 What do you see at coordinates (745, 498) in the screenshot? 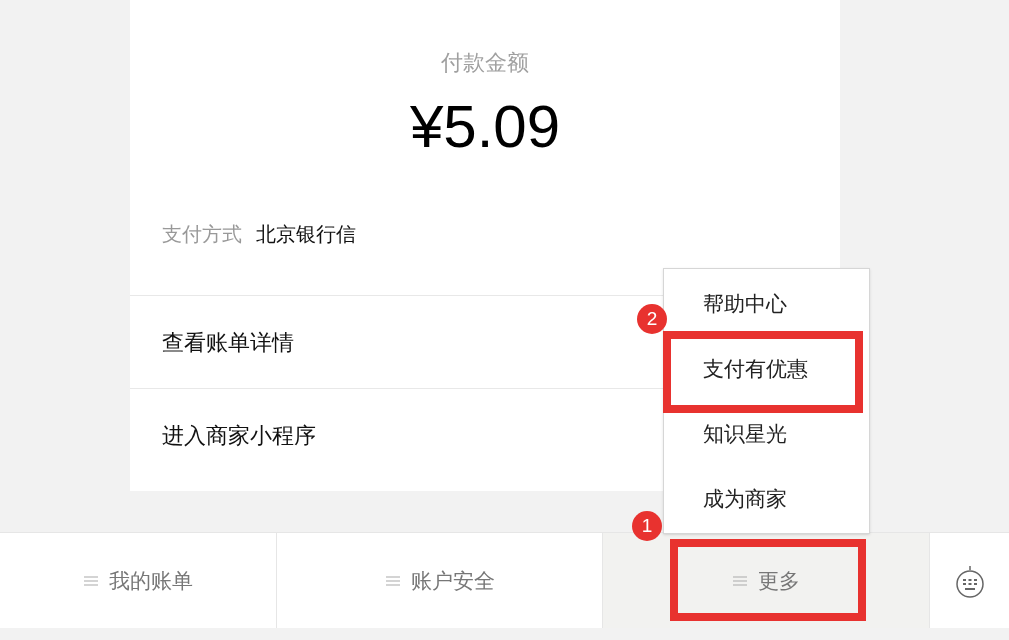
I see `menu-item: 成为商家` at bounding box center [745, 498].